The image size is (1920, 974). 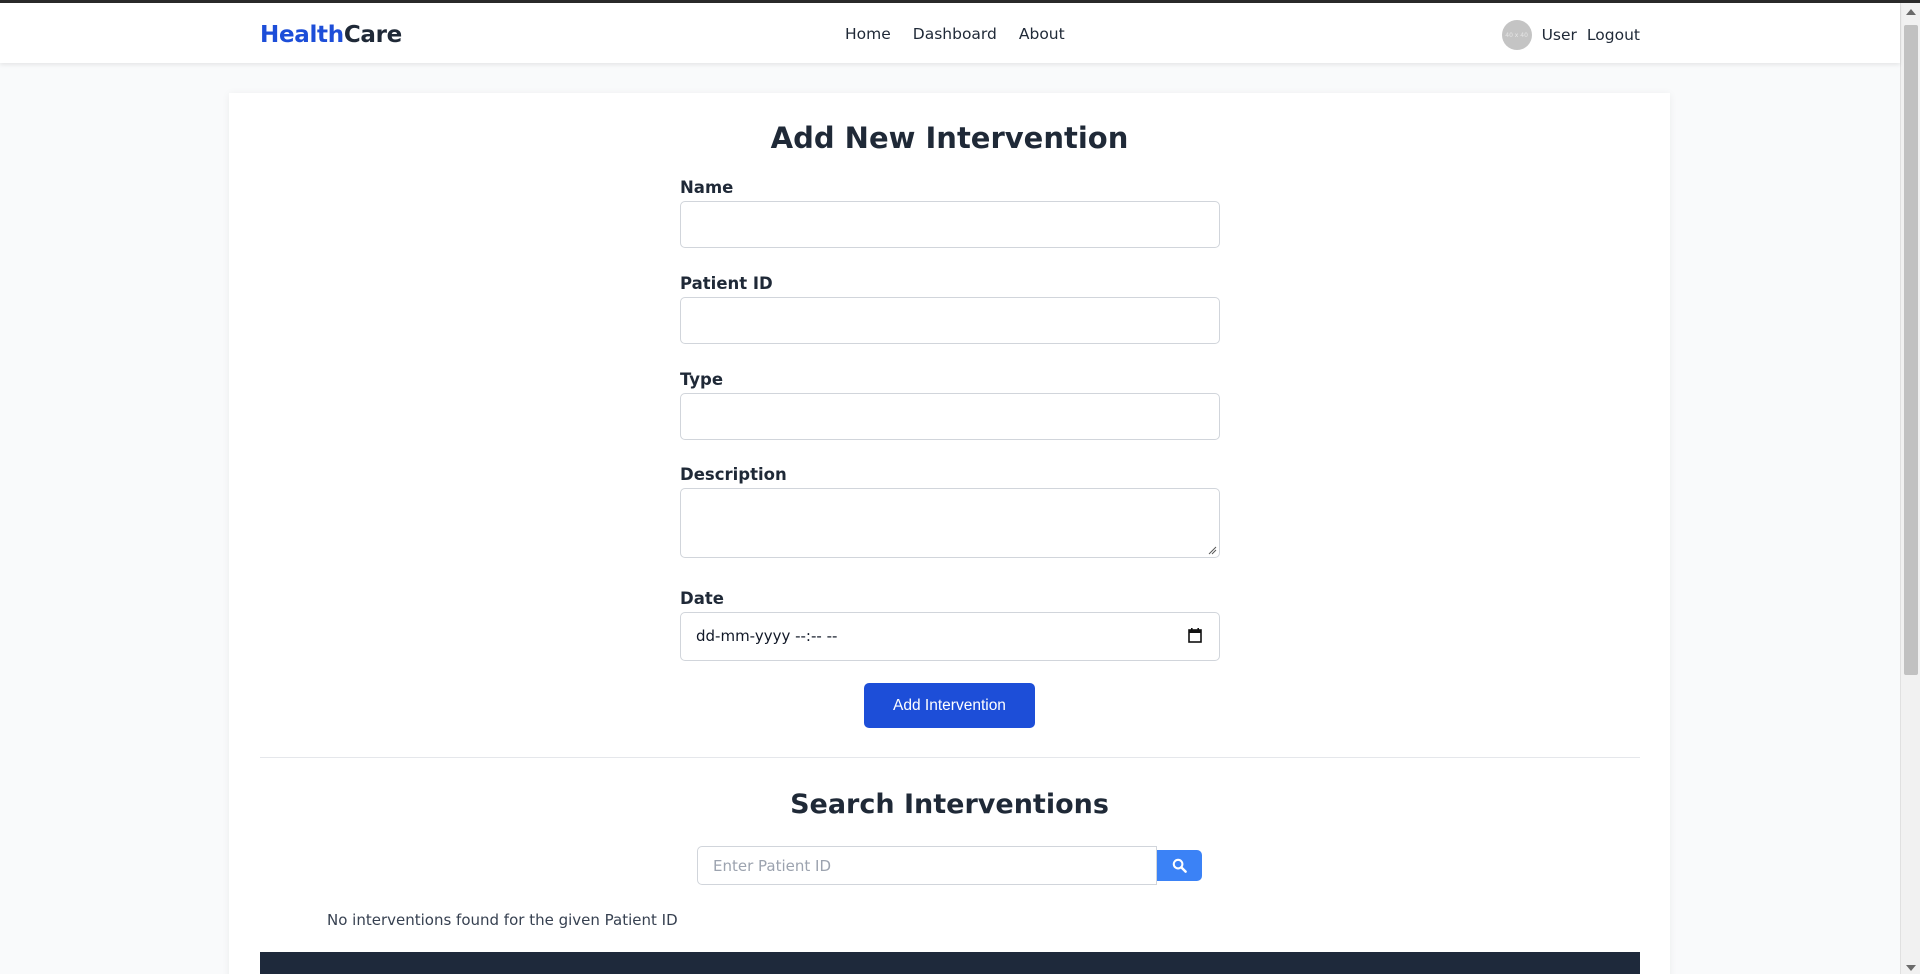 I want to click on add-intervention-button: Add Intervention, so click(x=949, y=705).